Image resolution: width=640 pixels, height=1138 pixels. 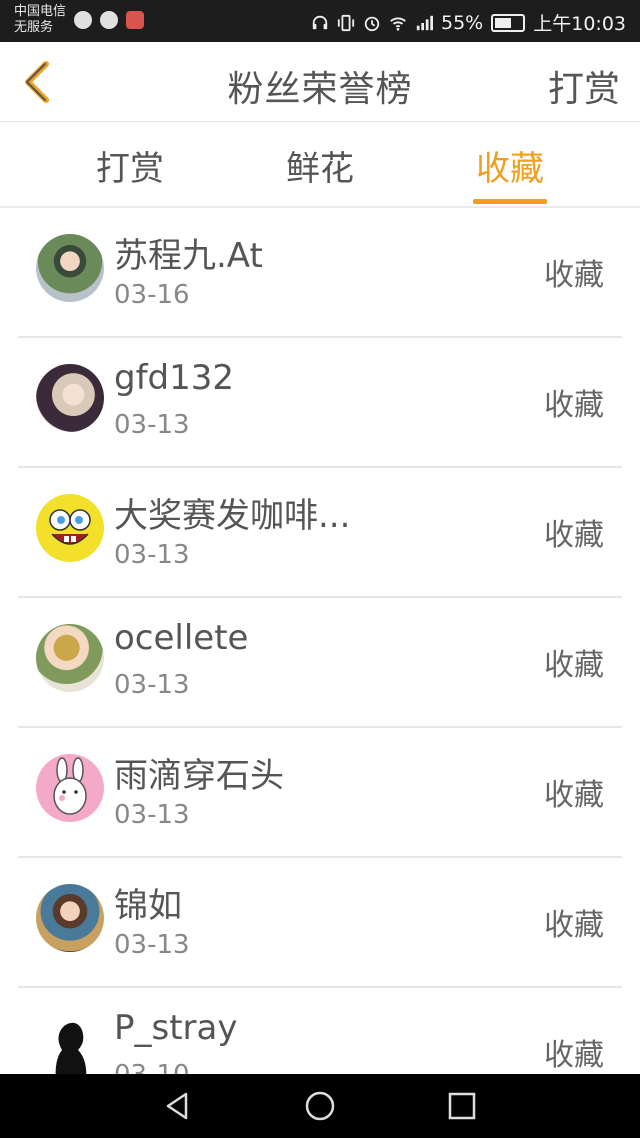 I want to click on list-item: 大奖赛发咖啡... 03-13 收藏, so click(x=320, y=533).